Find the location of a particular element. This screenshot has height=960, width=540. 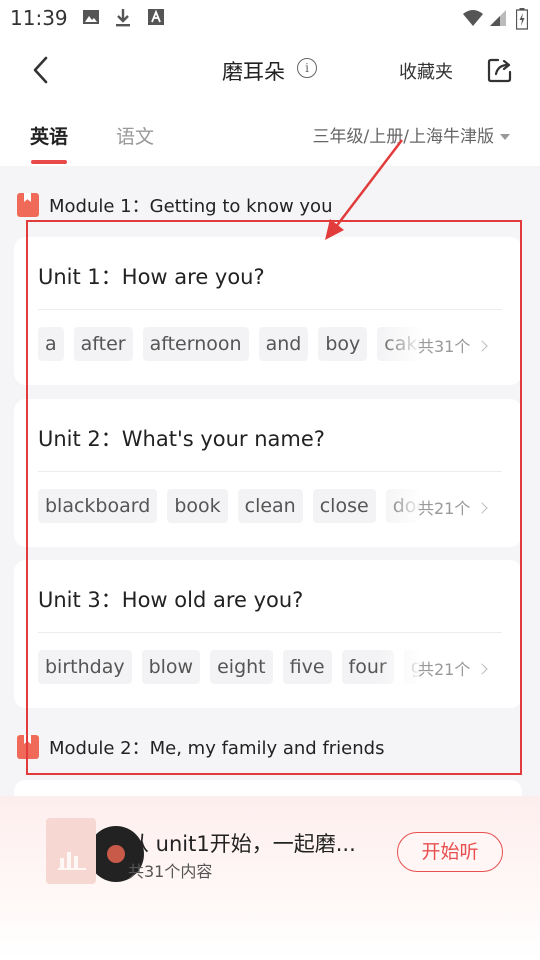

wifi-icon is located at coordinates (473, 18).